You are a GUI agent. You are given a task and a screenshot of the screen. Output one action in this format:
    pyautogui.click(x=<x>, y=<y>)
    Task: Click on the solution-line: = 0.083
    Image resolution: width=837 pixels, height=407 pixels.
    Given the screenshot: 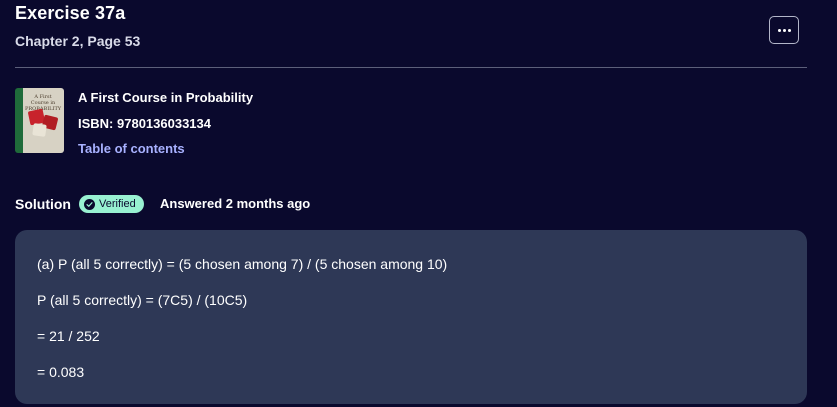 What is the action you would take?
    pyautogui.click(x=61, y=372)
    